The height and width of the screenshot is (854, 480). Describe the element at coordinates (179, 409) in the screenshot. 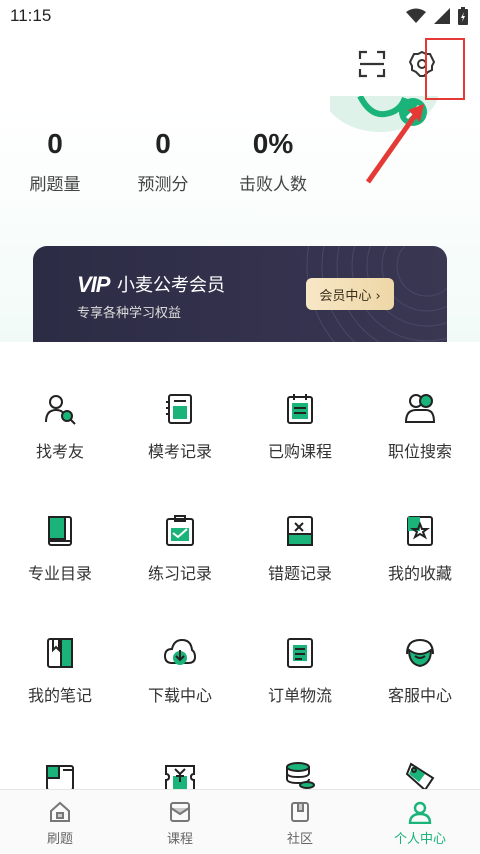

I see `mock-record-icon` at that location.